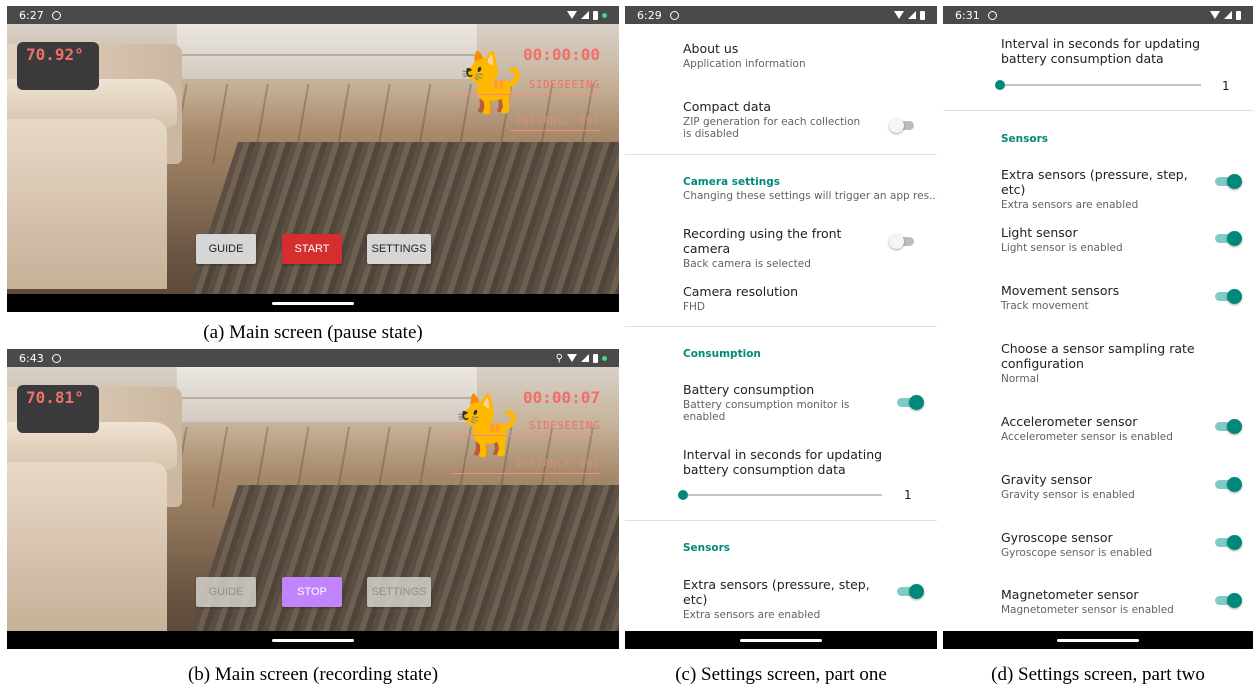 This screenshot has width=1253, height=689. What do you see at coordinates (1060, 290) in the screenshot?
I see `setting-title: Movement sensors` at bounding box center [1060, 290].